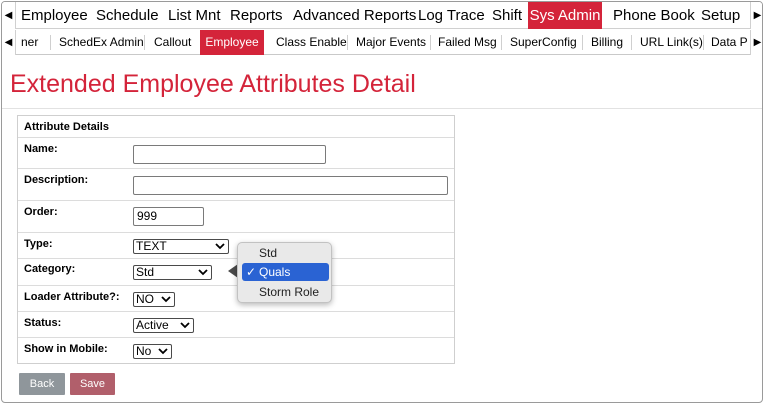 The height and width of the screenshot is (404, 764). Describe the element at coordinates (229, 154) in the screenshot. I see `name-input` at that location.